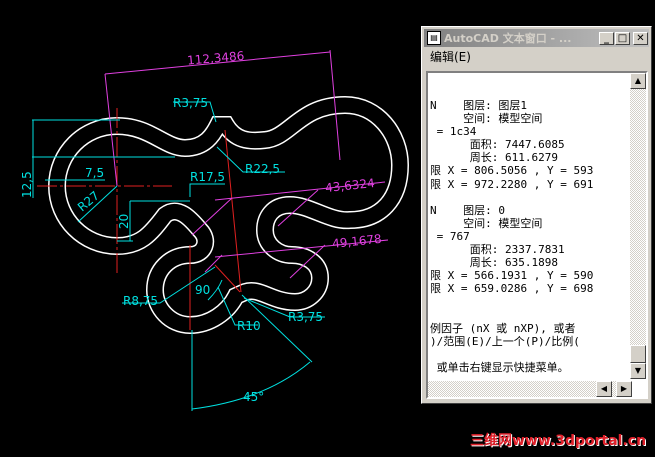 The width and height of the screenshot is (655, 457). Describe the element at coordinates (27, 184) in the screenshot. I see `dim-12-5: 12,5` at that location.